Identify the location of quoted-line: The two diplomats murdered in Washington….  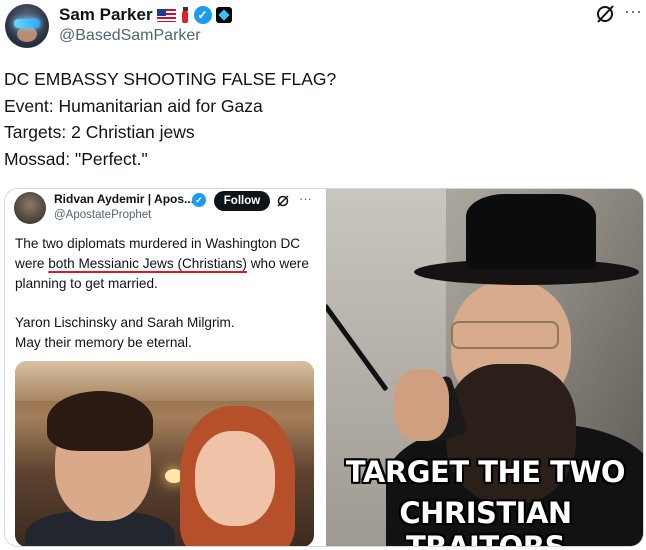
(158, 243).